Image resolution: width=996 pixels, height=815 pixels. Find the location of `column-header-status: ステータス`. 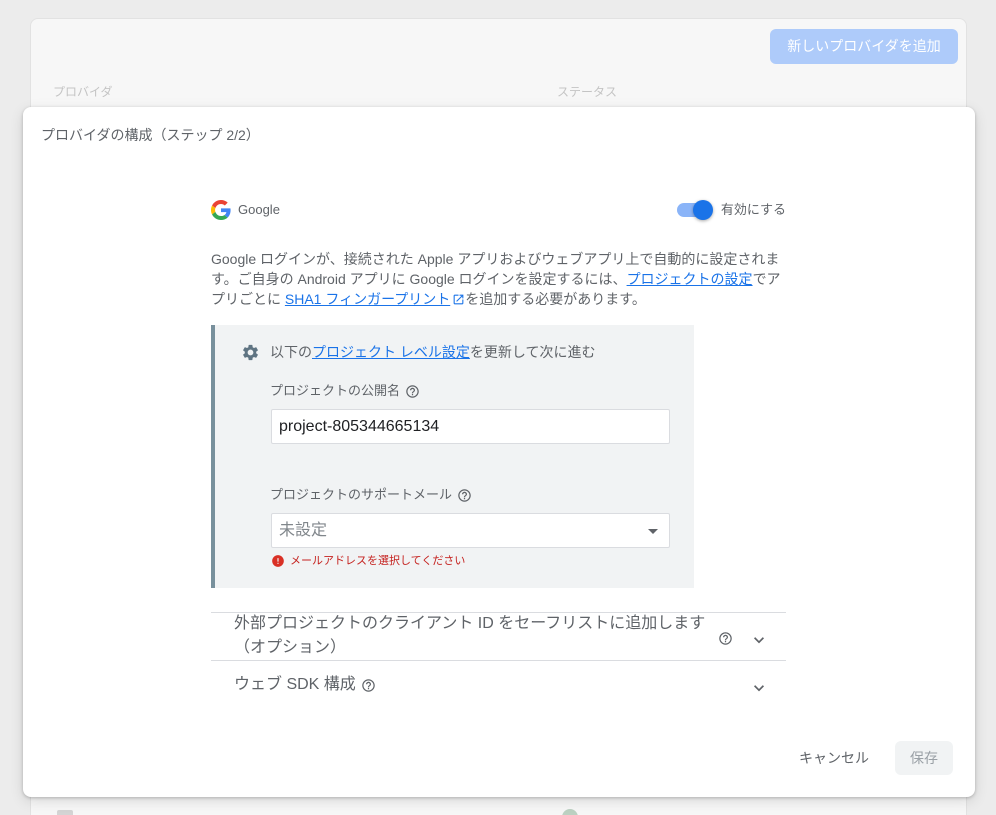

column-header-status: ステータス is located at coordinates (587, 92).